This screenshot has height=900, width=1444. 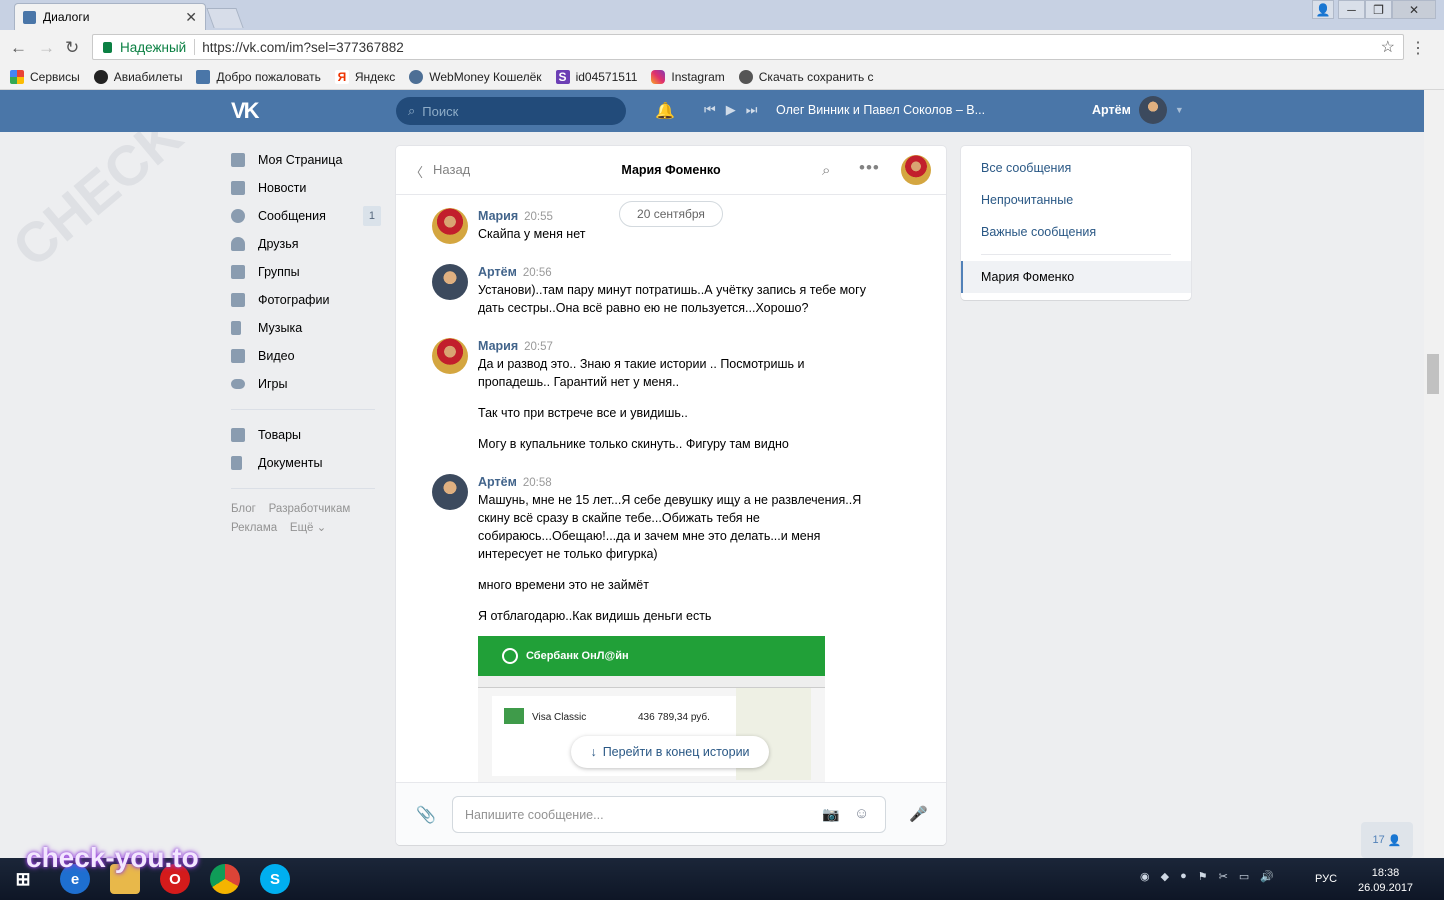 I want to click on online-friends-button: 17 👤, so click(x=1387, y=840).